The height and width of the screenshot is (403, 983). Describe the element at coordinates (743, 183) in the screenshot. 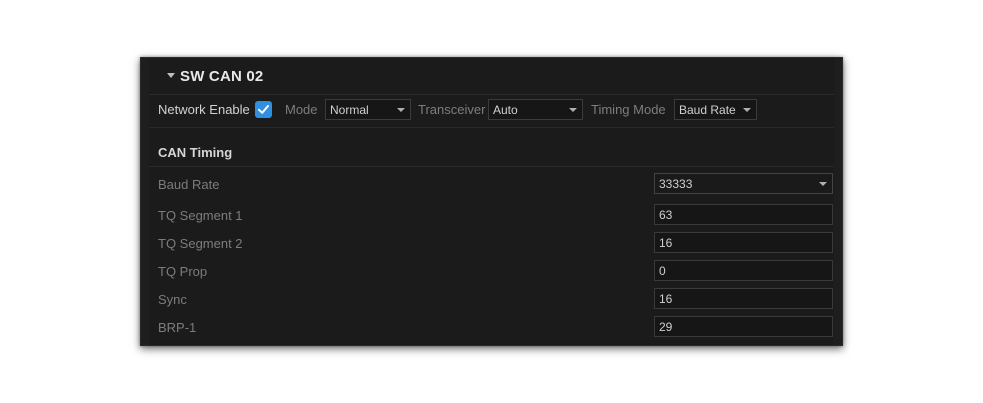

I see `baud-rate-select: 33333` at that location.